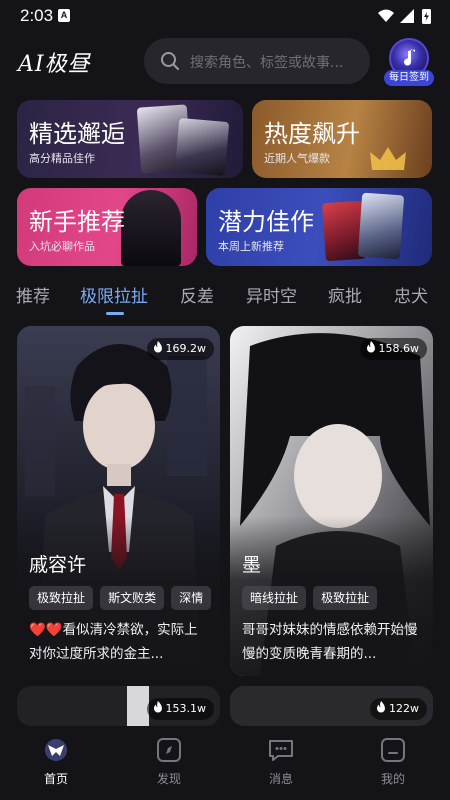 The image size is (450, 800). I want to click on tab-extreme-tension: 极限拉扯, so click(114, 294).